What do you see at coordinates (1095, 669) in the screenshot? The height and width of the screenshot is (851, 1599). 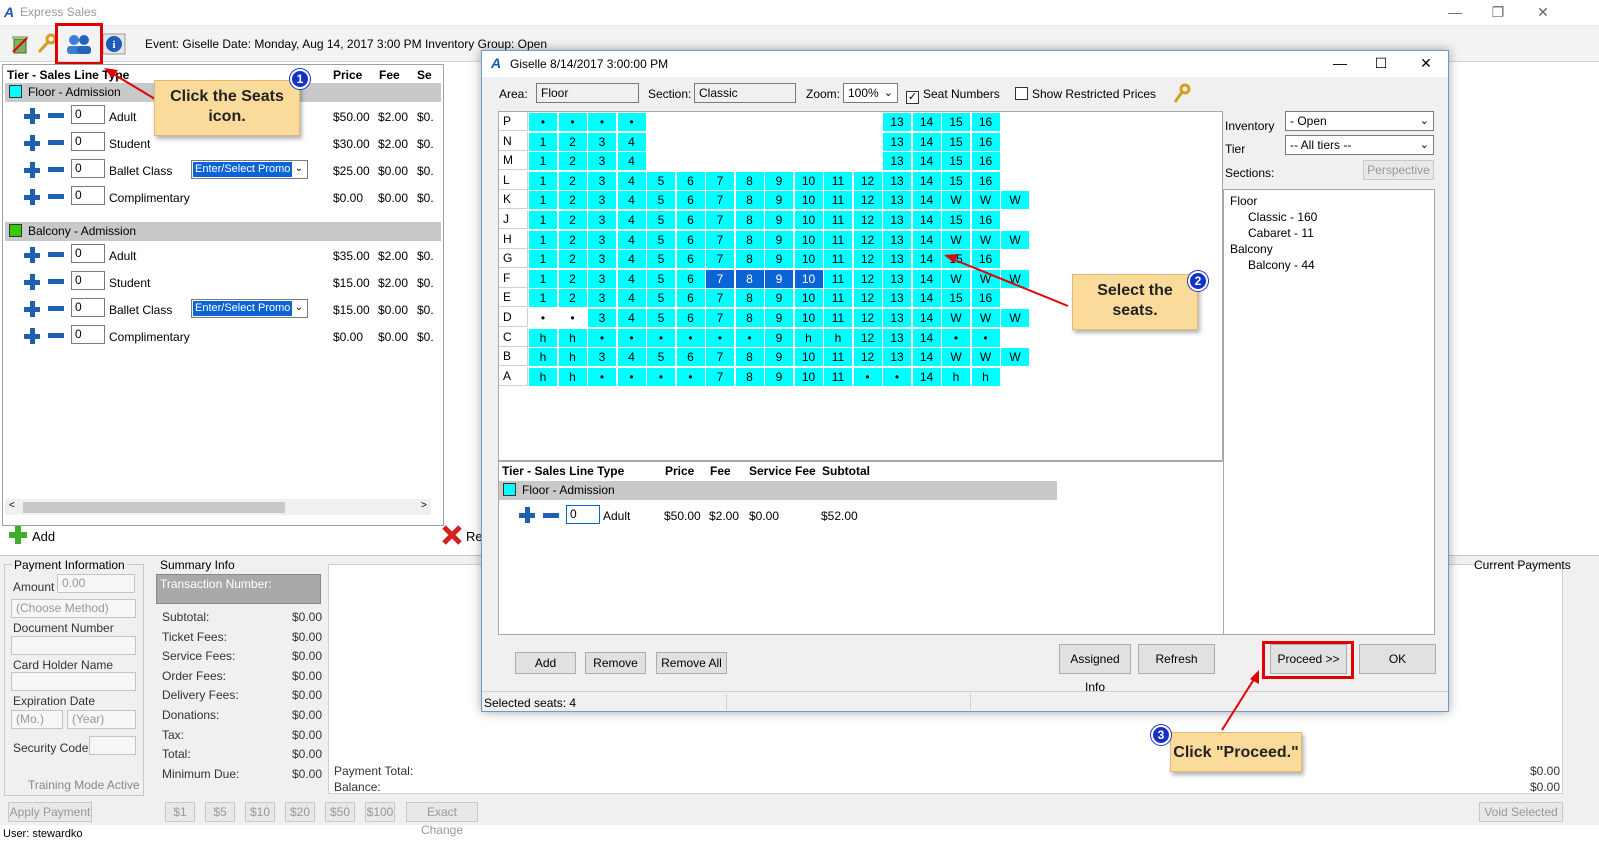 I see `assigned-info-button: Assigned Info` at bounding box center [1095, 669].